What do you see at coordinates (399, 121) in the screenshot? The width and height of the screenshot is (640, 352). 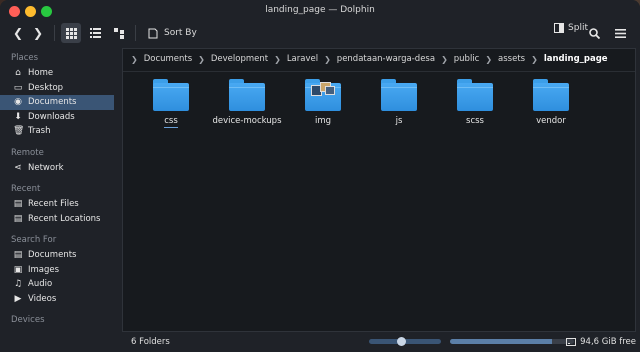 I see `folder-name: js` at bounding box center [399, 121].